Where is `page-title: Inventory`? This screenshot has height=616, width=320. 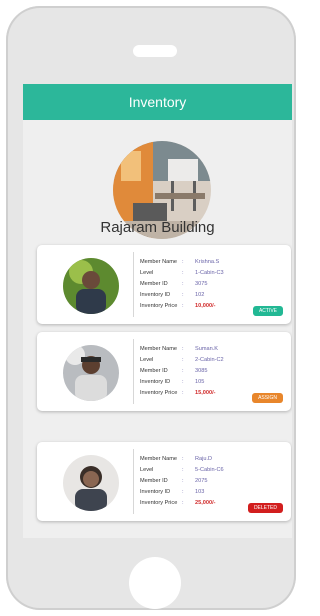 page-title: Inventory is located at coordinates (157, 102).